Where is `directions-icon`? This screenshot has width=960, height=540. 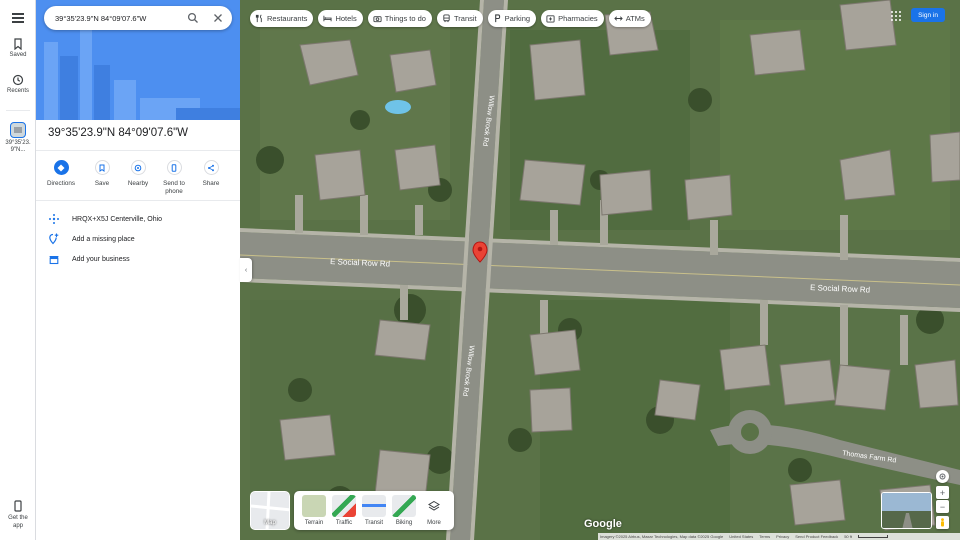 directions-icon is located at coordinates (61, 167).